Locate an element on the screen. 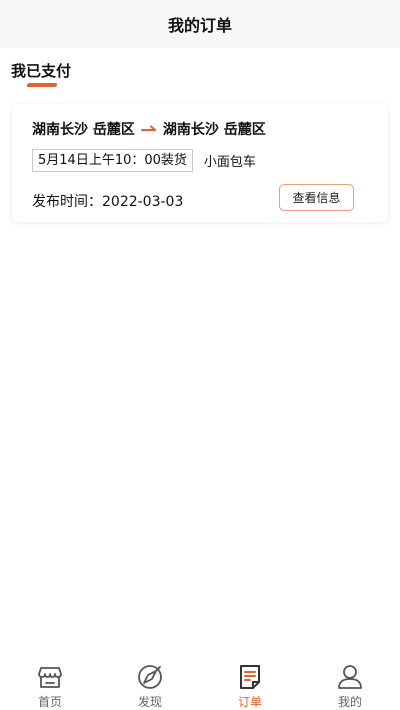 The height and width of the screenshot is (710, 400). order-meta: 5月14日上午10：00装货 小面包车 is located at coordinates (144, 160).